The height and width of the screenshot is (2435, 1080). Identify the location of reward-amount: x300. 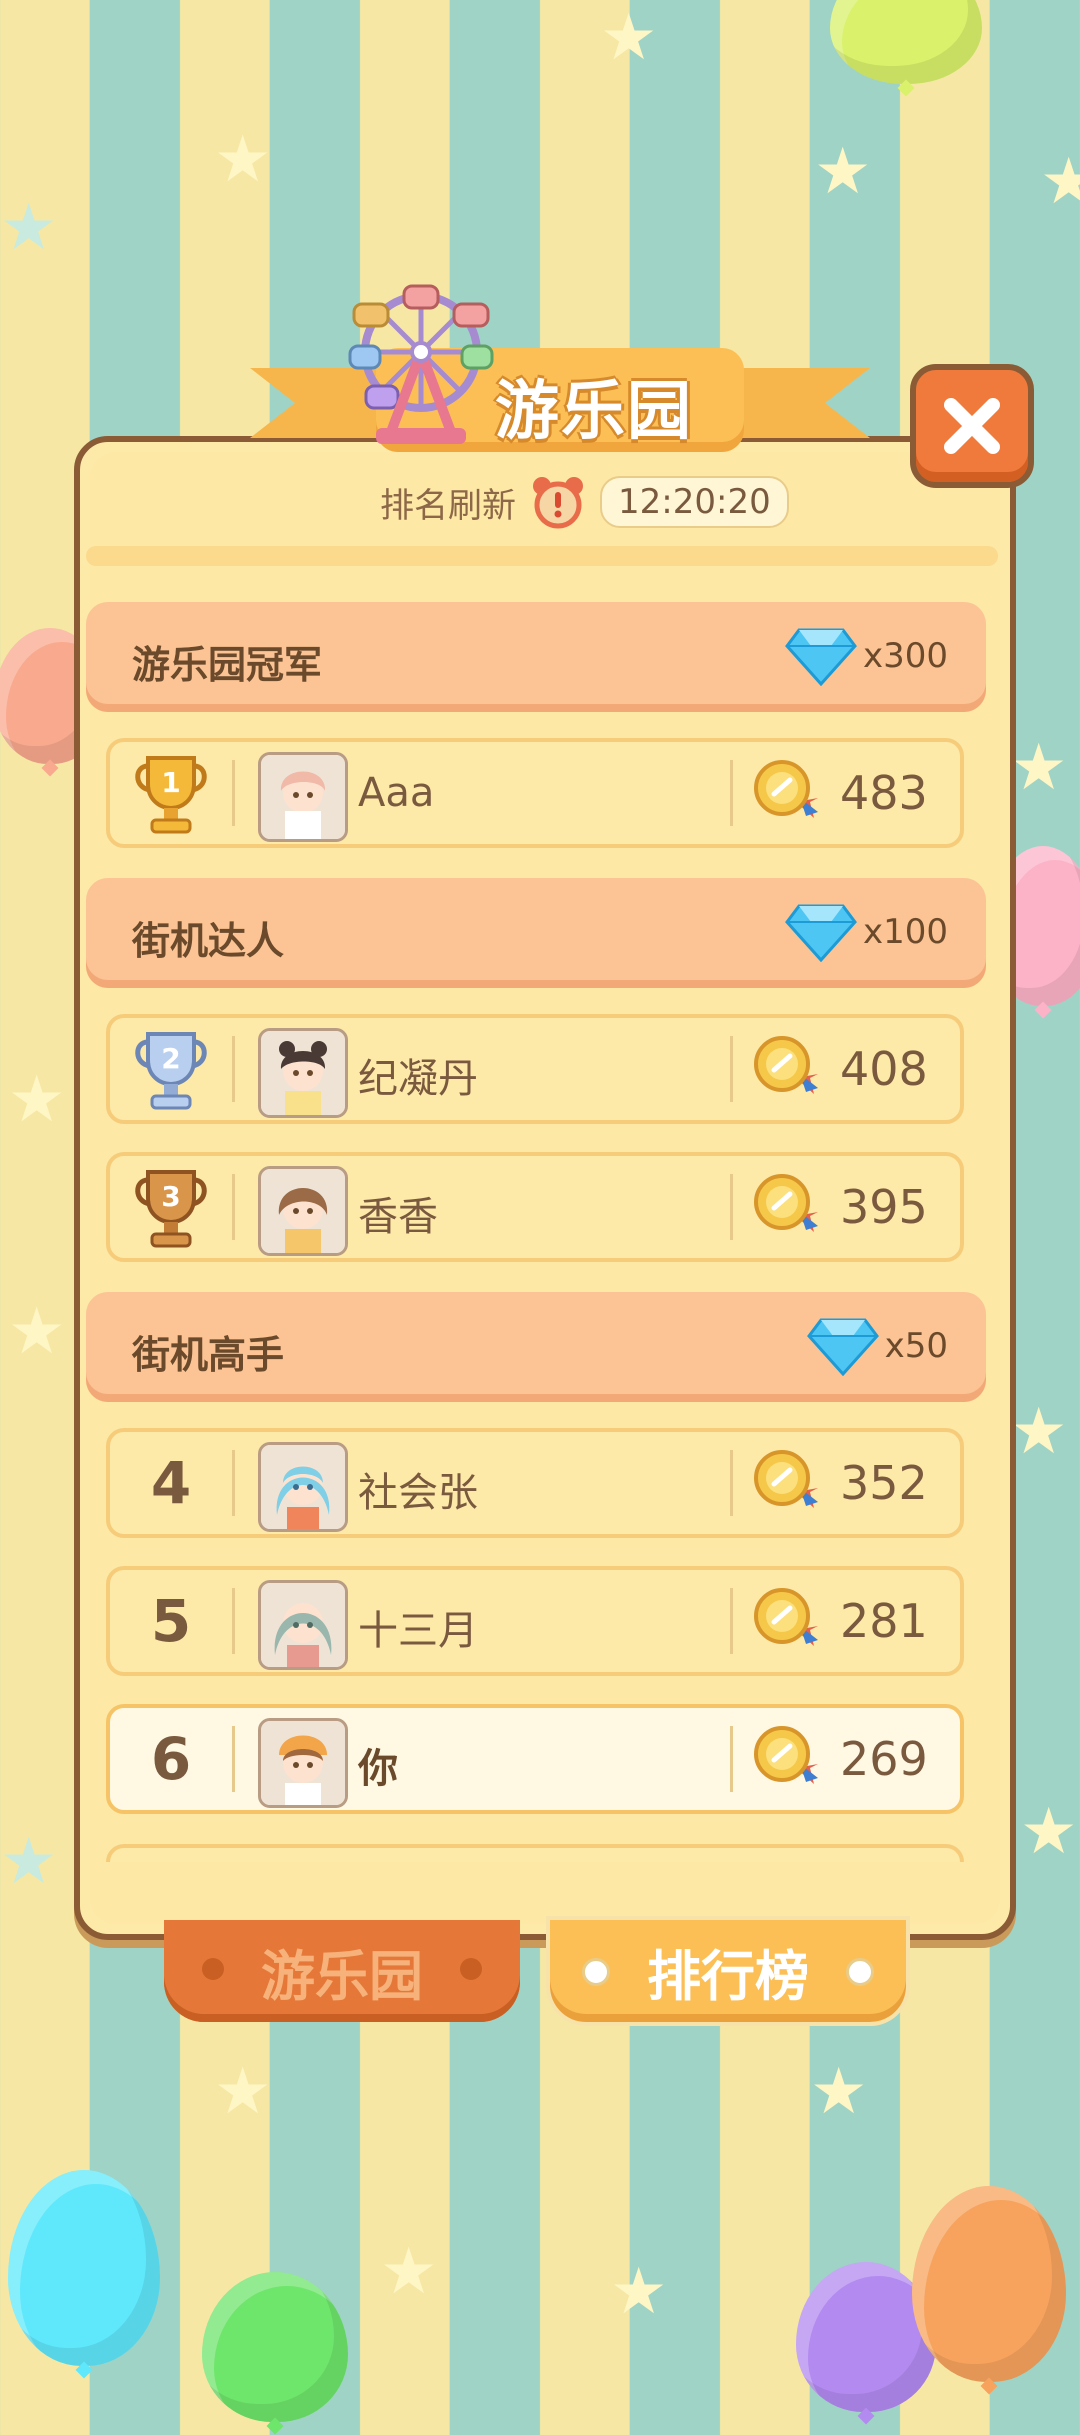
(905, 656).